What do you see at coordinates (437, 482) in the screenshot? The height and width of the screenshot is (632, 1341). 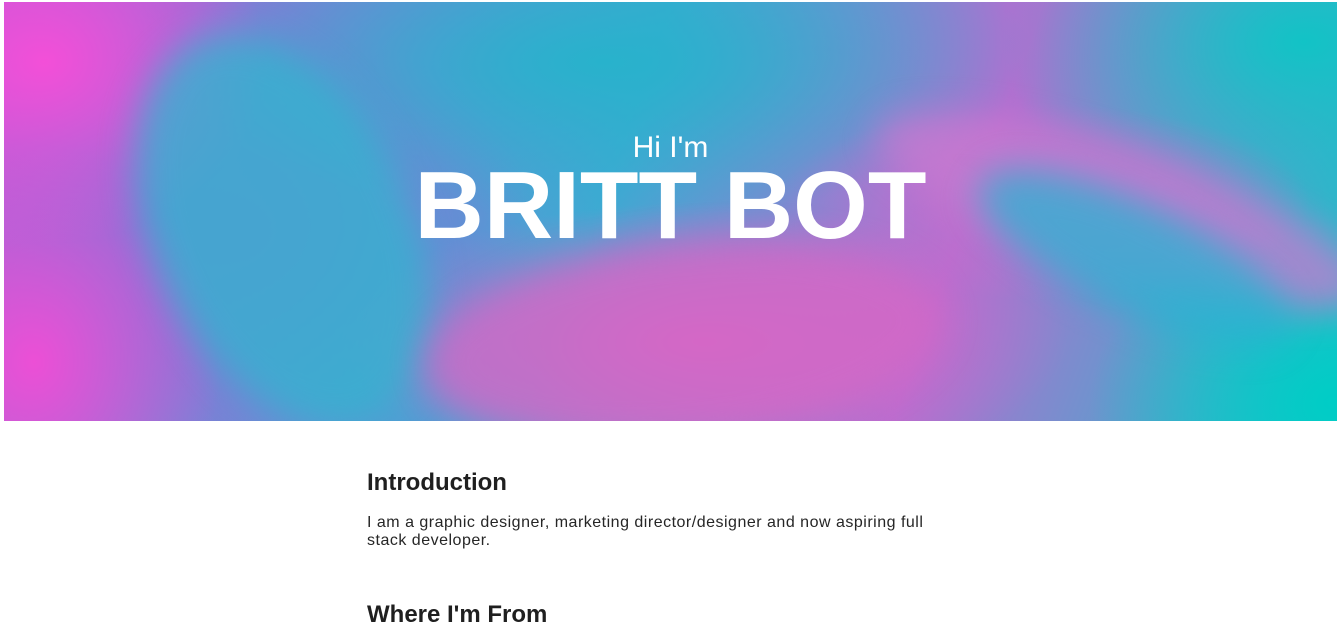 I see `section-title-introduction: Introduction` at bounding box center [437, 482].